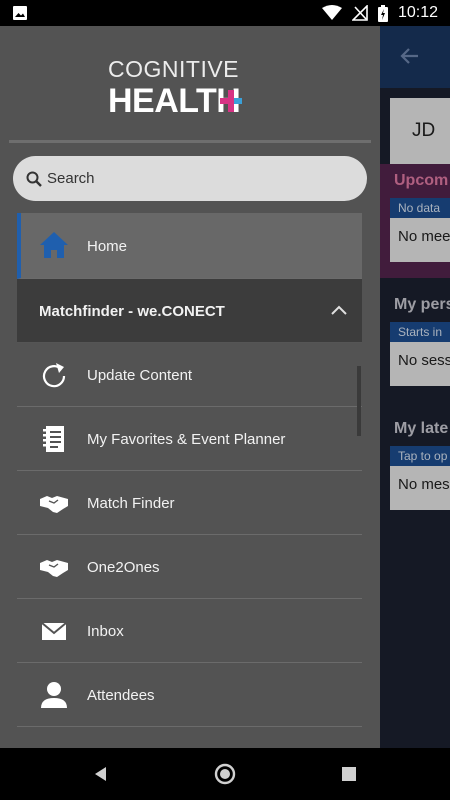 The image size is (450, 800). Describe the element at coordinates (190, 178) in the screenshot. I see `search-input: Search` at that location.